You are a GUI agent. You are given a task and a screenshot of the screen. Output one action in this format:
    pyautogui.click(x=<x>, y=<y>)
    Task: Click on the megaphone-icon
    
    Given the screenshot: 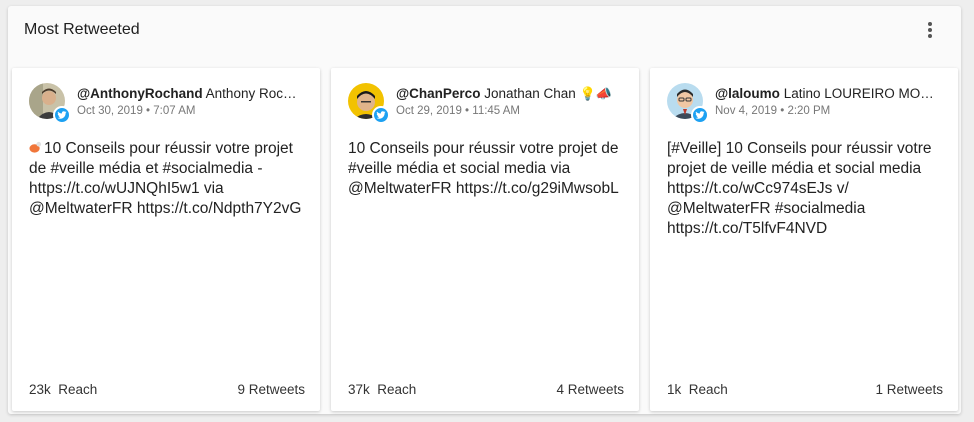 What is the action you would take?
    pyautogui.click(x=35, y=147)
    